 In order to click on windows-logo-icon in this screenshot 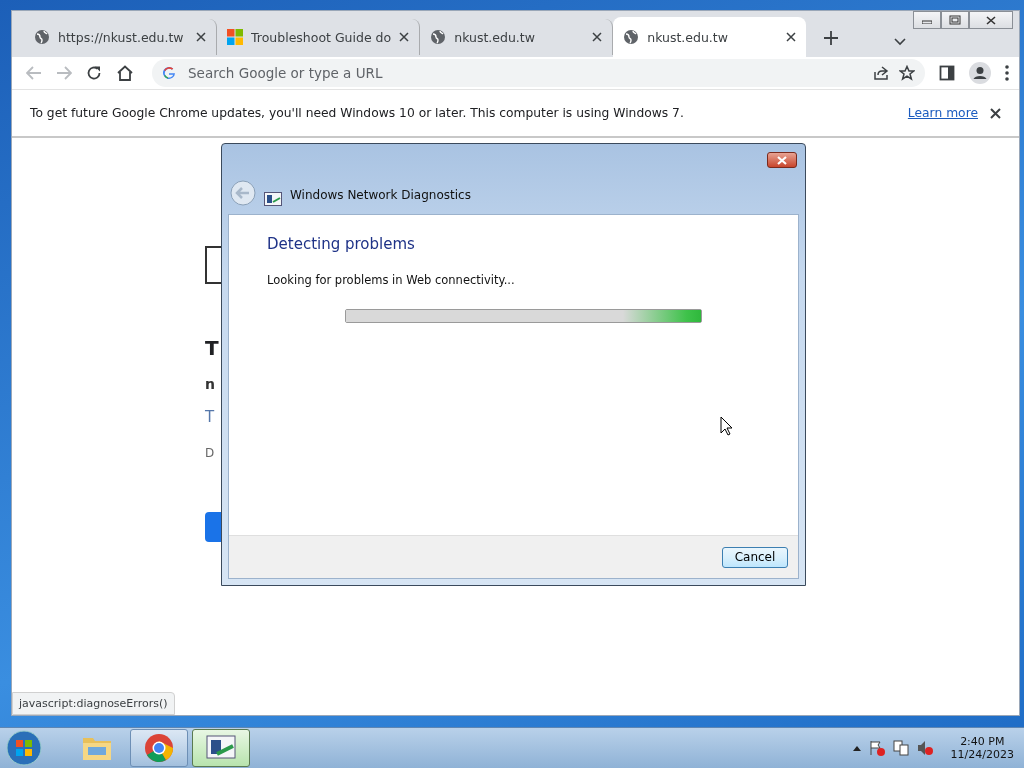, I will do `click(235, 37)`.